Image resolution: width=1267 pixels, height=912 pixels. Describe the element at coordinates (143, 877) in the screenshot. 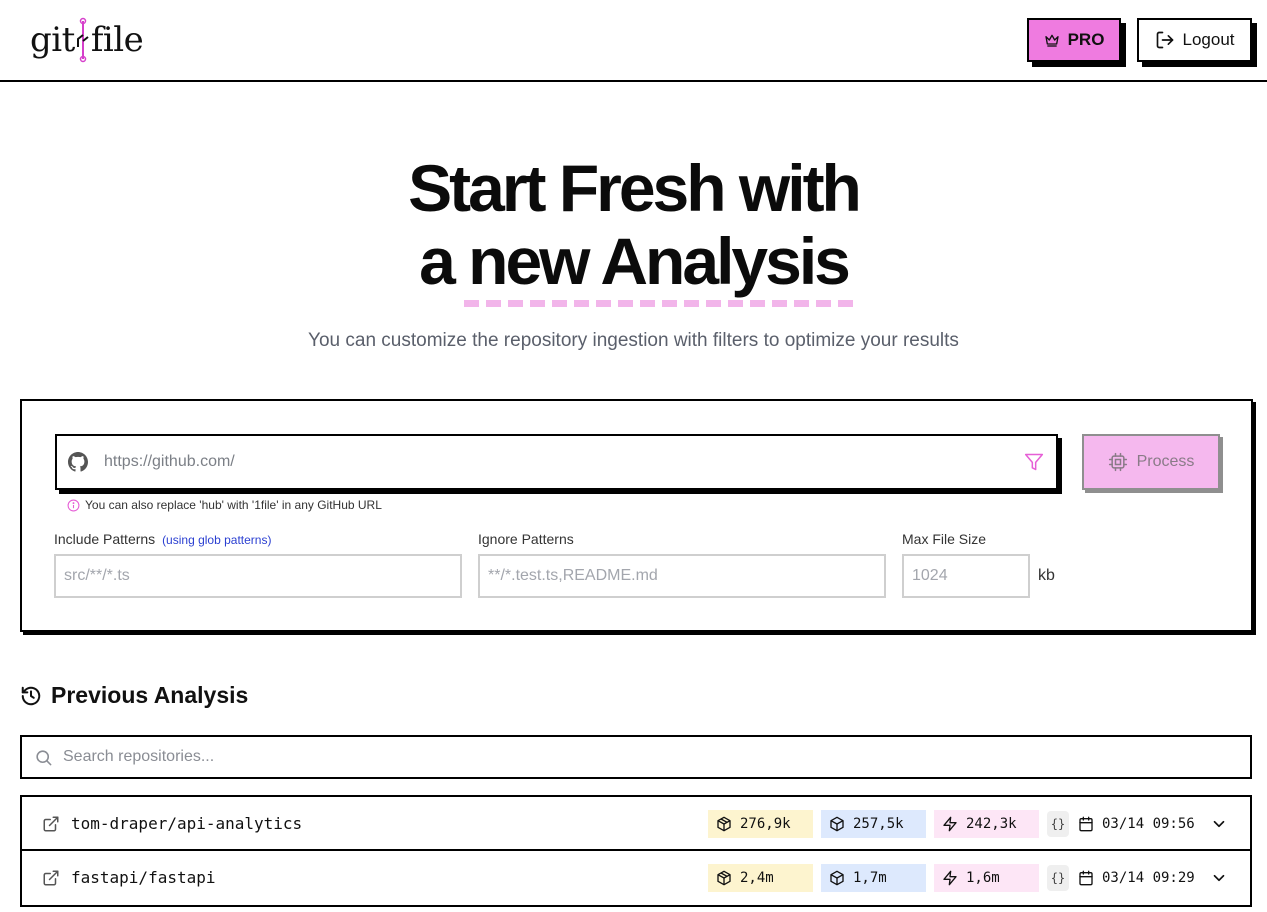

I see `repo-name: fastapi/fastapi` at that location.